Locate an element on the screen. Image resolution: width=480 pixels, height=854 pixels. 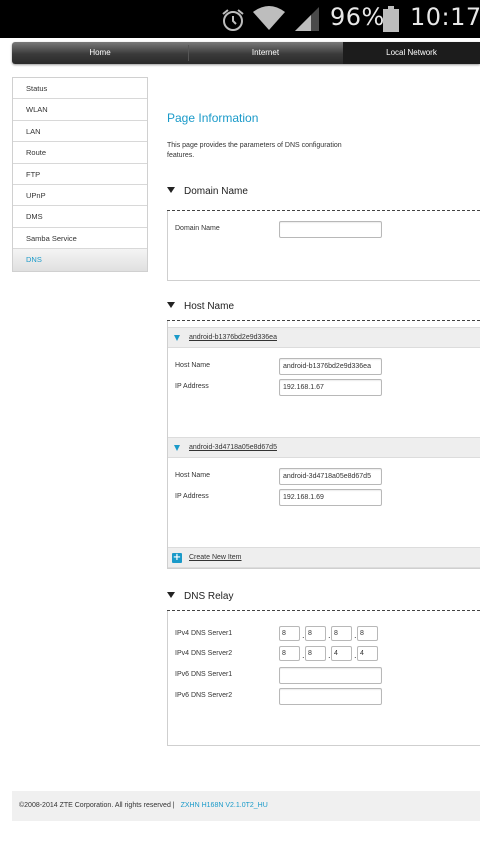
ipv4-dns2-octet-3: 4 is located at coordinates (341, 653).